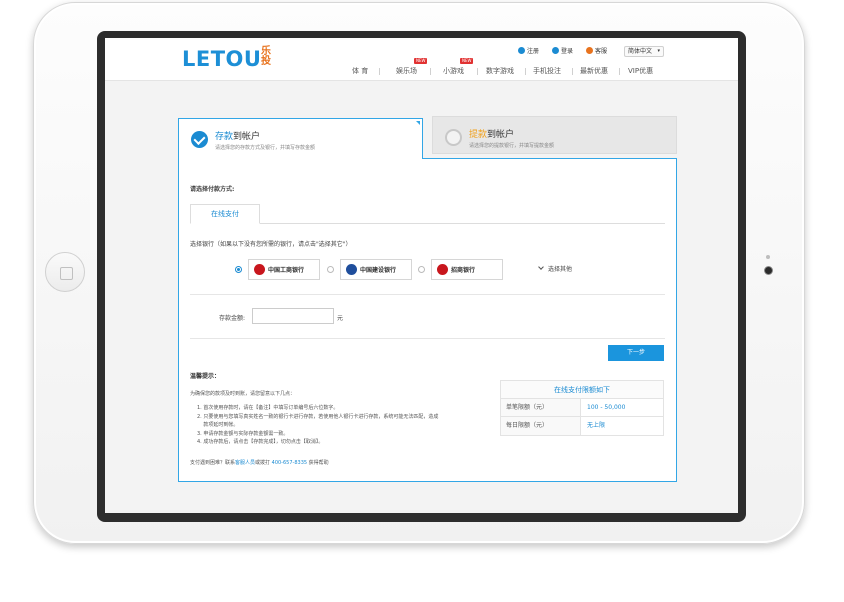 The width and height of the screenshot is (844, 602). I want to click on list-item: 3. 申请存款金额与实际存款金额需一致。, so click(243, 433).